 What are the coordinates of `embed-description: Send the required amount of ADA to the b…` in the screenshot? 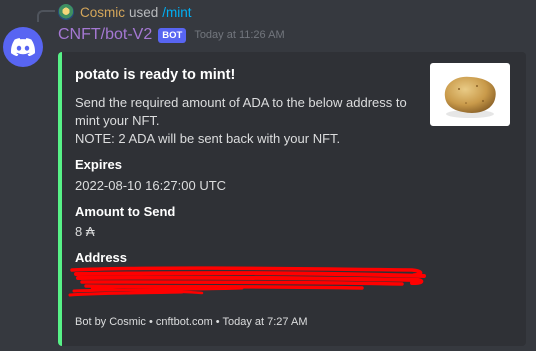 It's located at (247, 121).